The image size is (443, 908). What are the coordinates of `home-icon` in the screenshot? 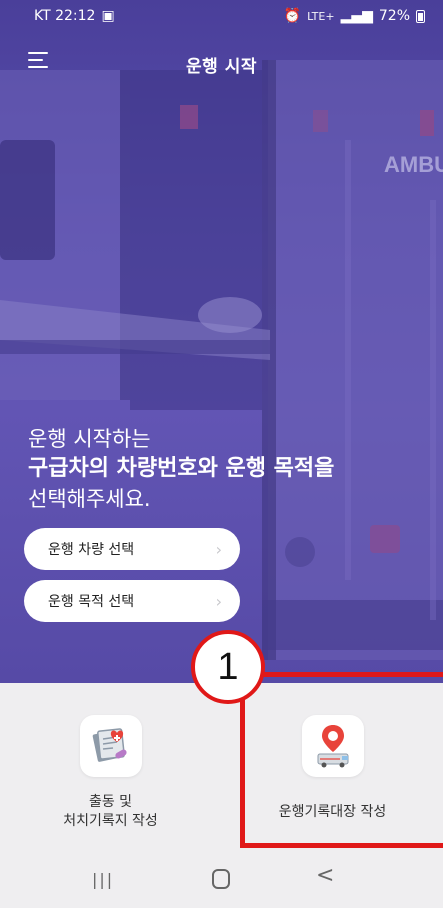 It's located at (221, 879).